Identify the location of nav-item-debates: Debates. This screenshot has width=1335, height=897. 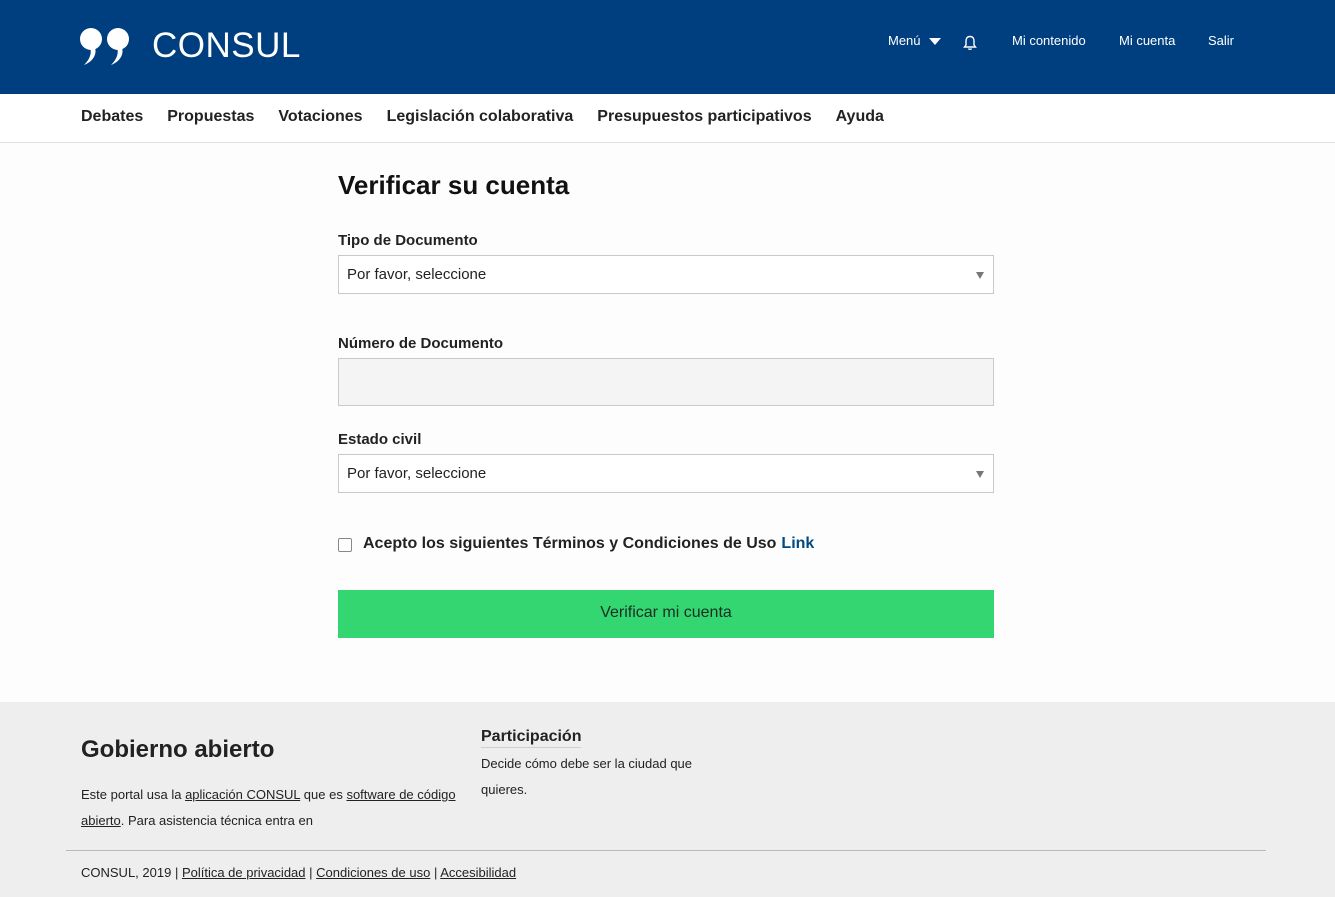
(112, 117).